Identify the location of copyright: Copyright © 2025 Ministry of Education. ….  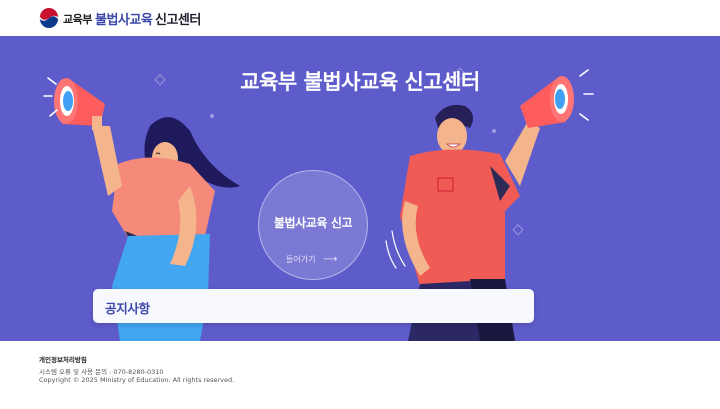
(137, 380).